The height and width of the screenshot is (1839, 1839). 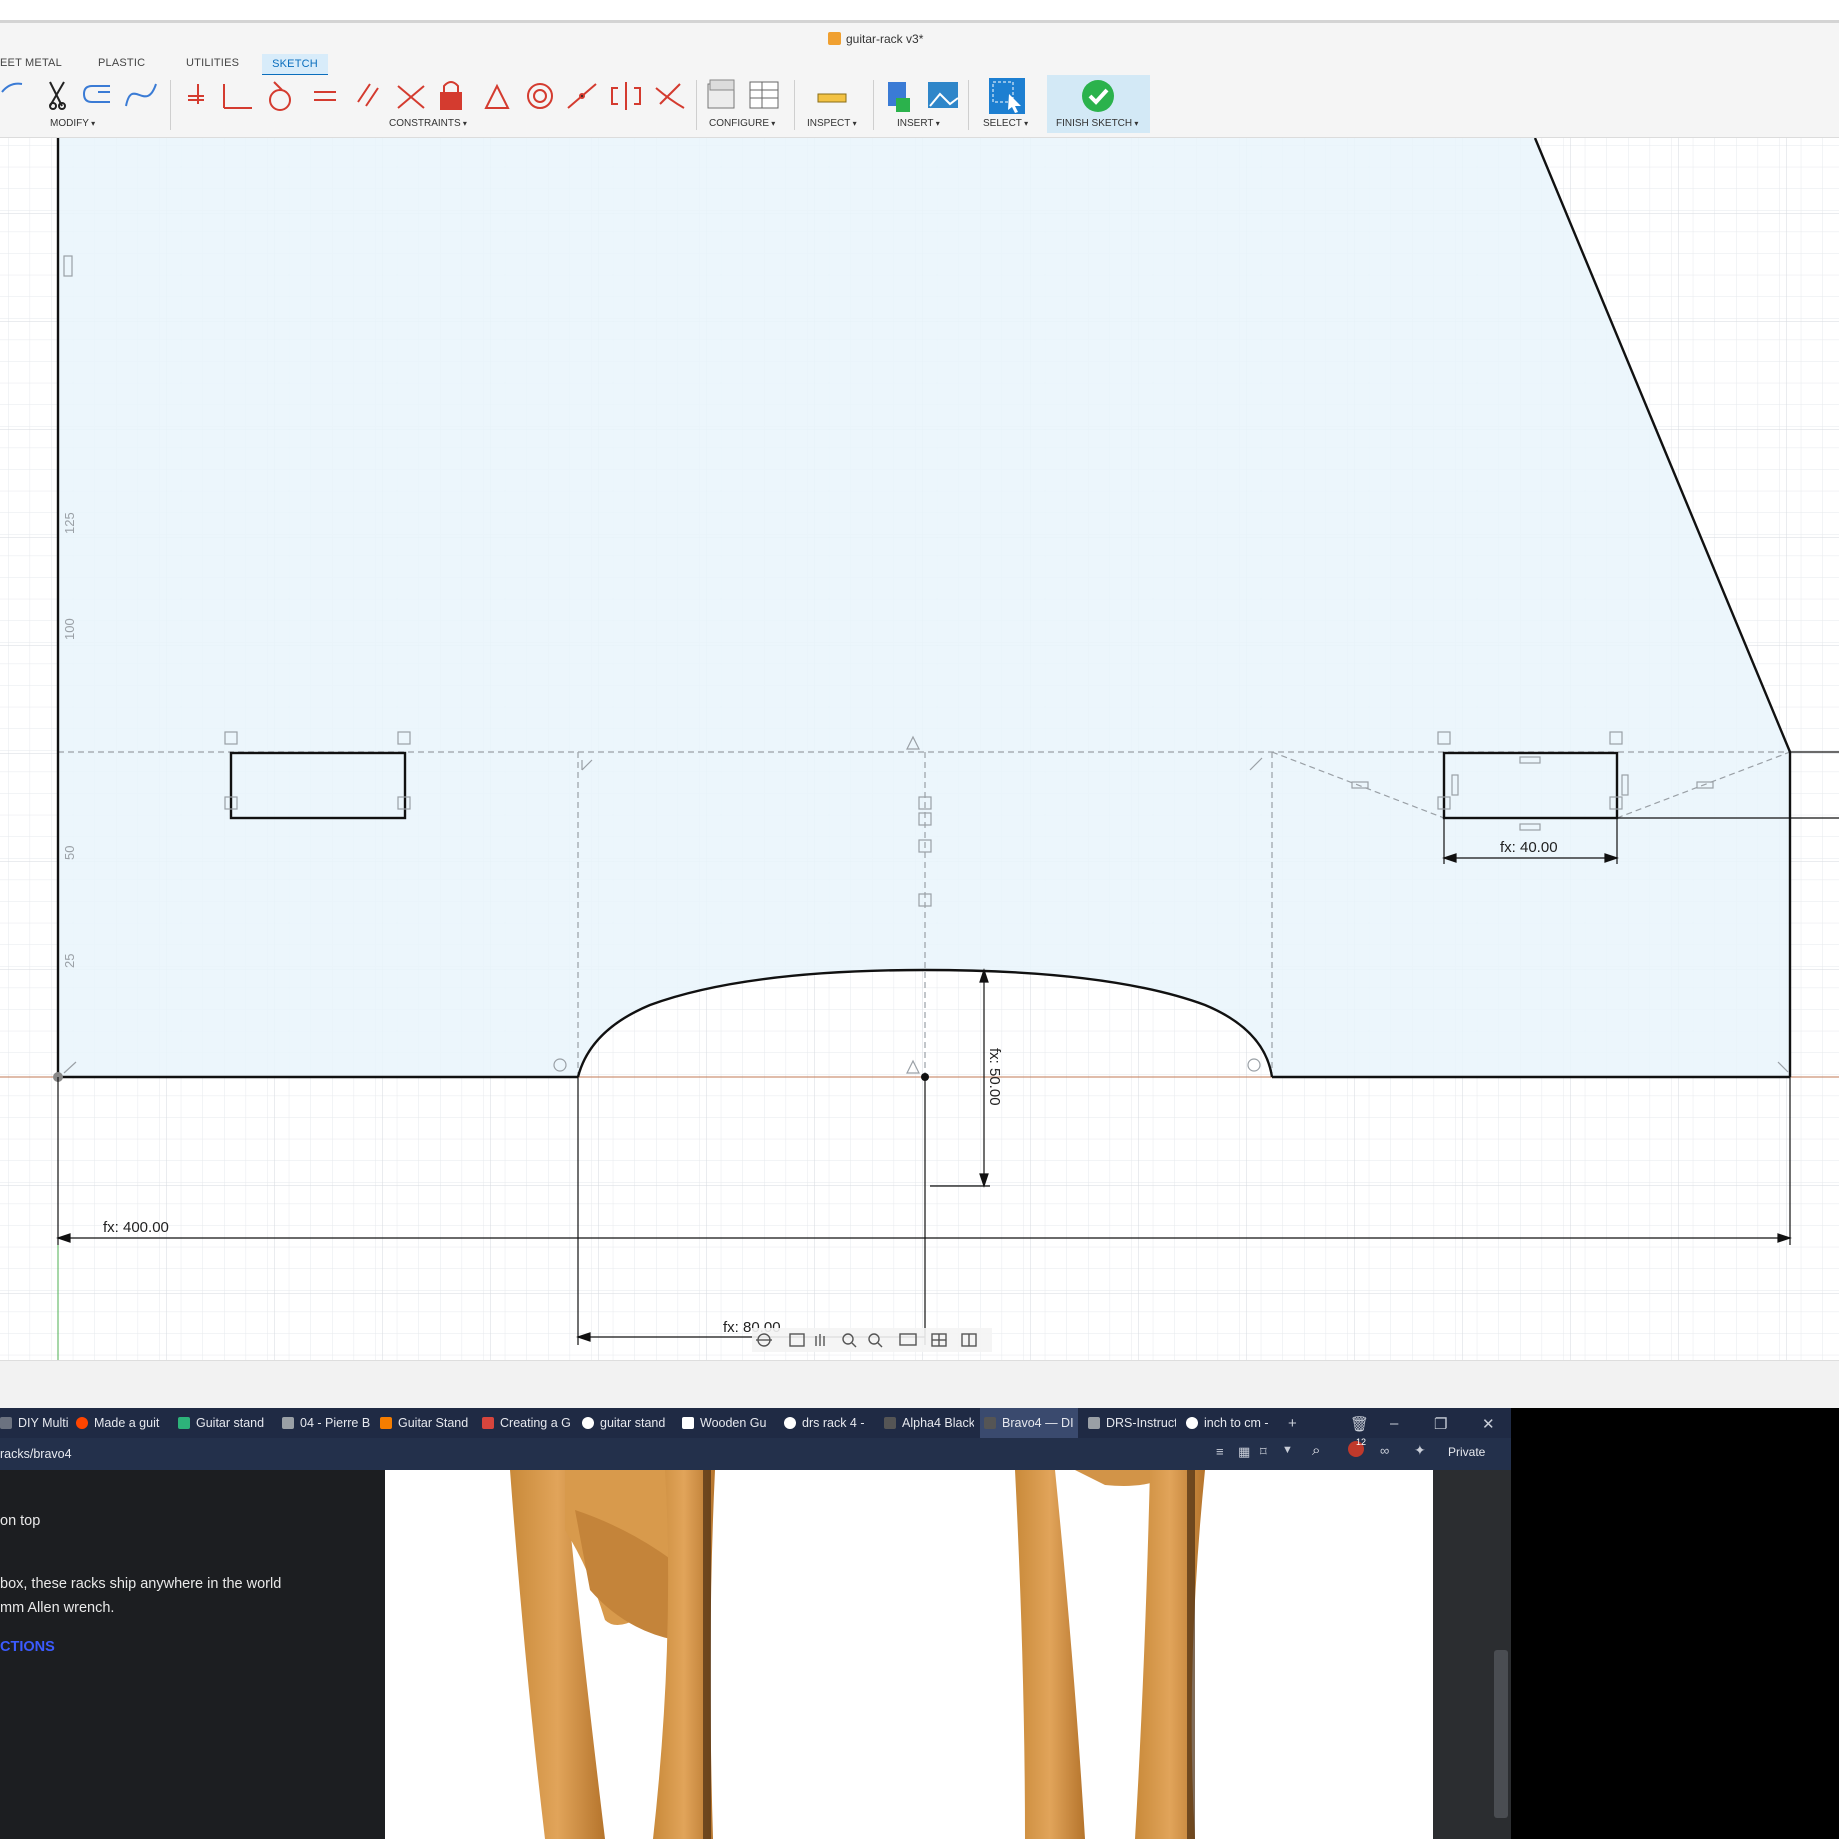 What do you see at coordinates (1501, 1734) in the screenshot?
I see `scrollbar-thumb` at bounding box center [1501, 1734].